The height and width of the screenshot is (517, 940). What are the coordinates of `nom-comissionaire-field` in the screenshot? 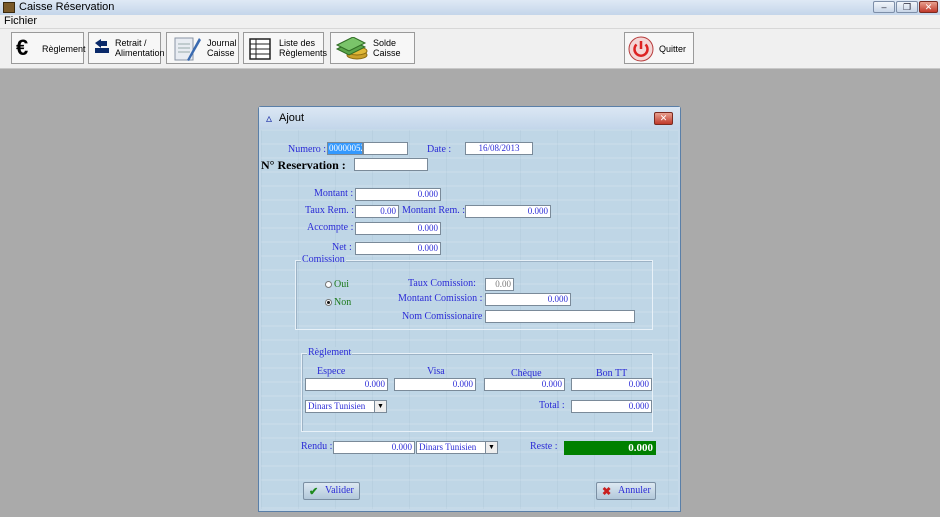 It's located at (560, 316).